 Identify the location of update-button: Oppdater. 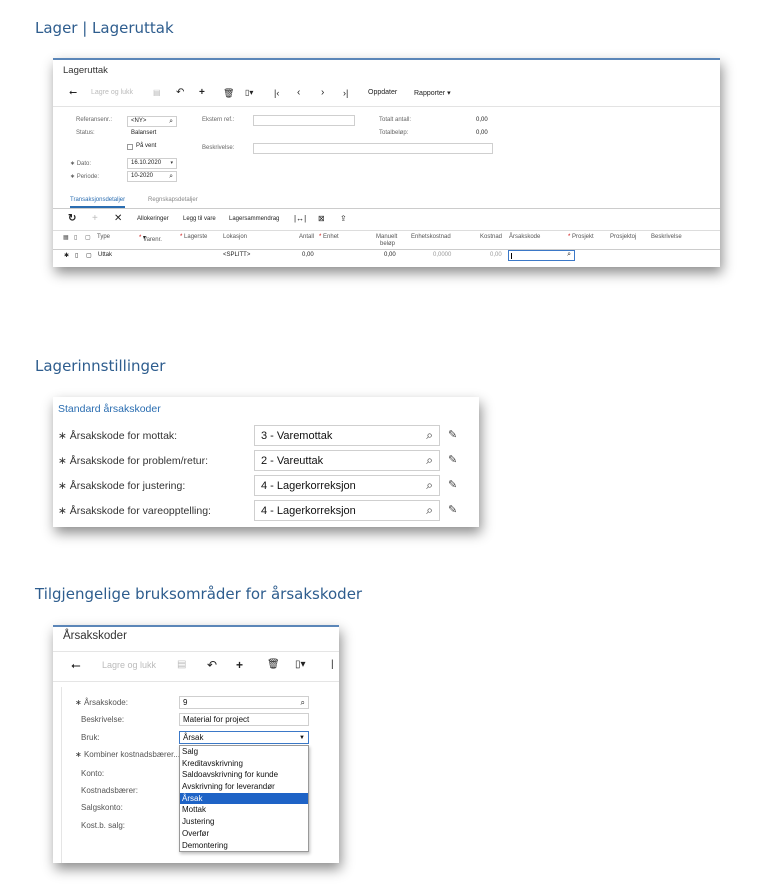
(382, 92).